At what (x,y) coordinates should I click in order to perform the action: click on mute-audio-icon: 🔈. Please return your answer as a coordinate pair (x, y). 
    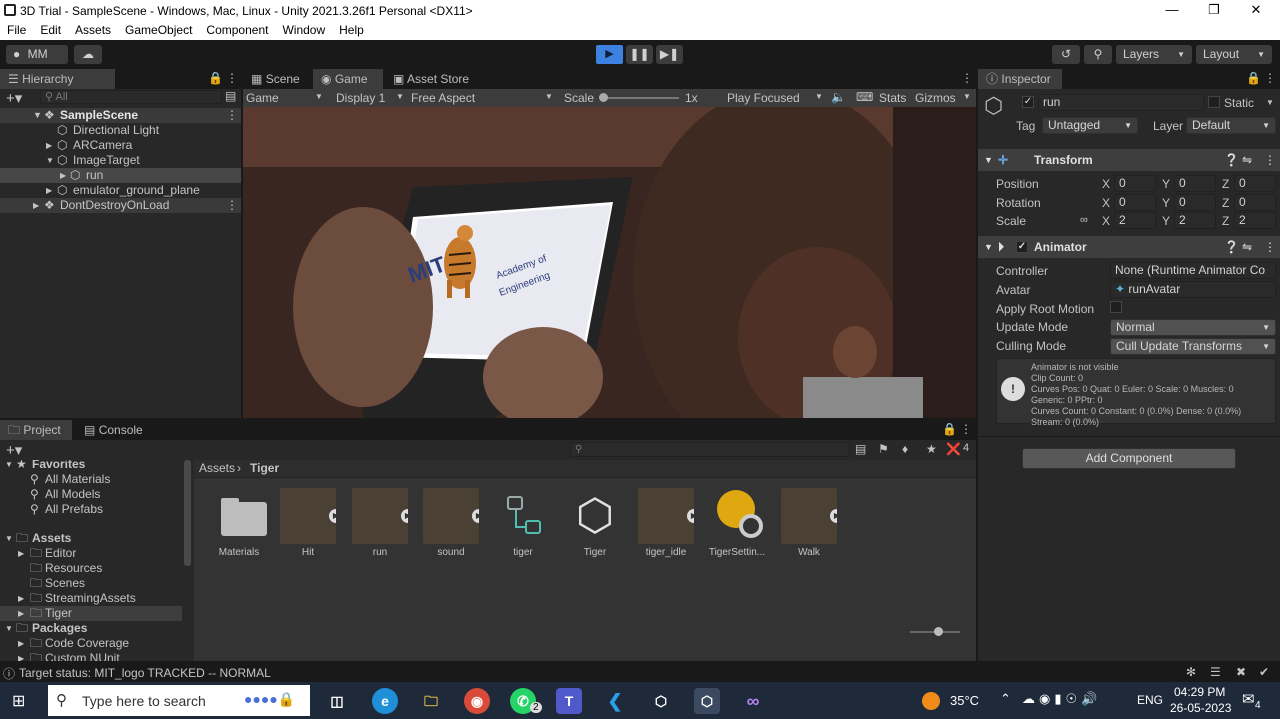
    Looking at the image, I should click on (838, 97).